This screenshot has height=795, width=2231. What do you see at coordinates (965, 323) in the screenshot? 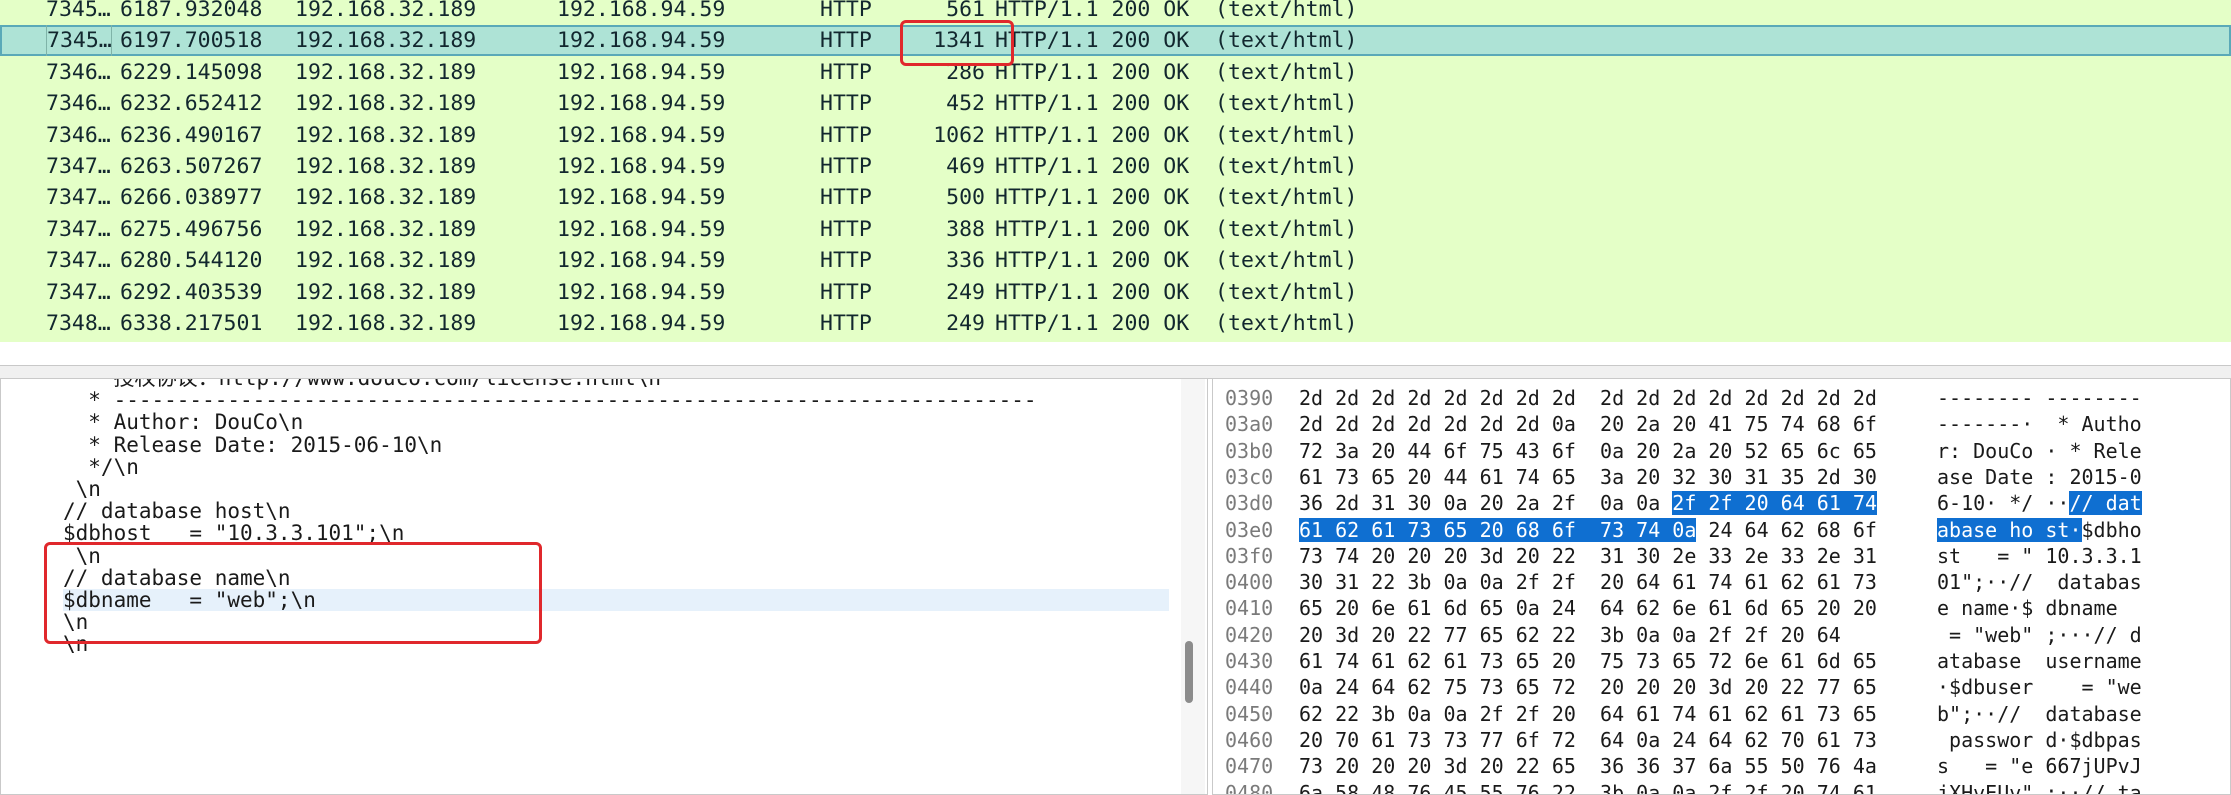
I see `packet-length: 249` at bounding box center [965, 323].